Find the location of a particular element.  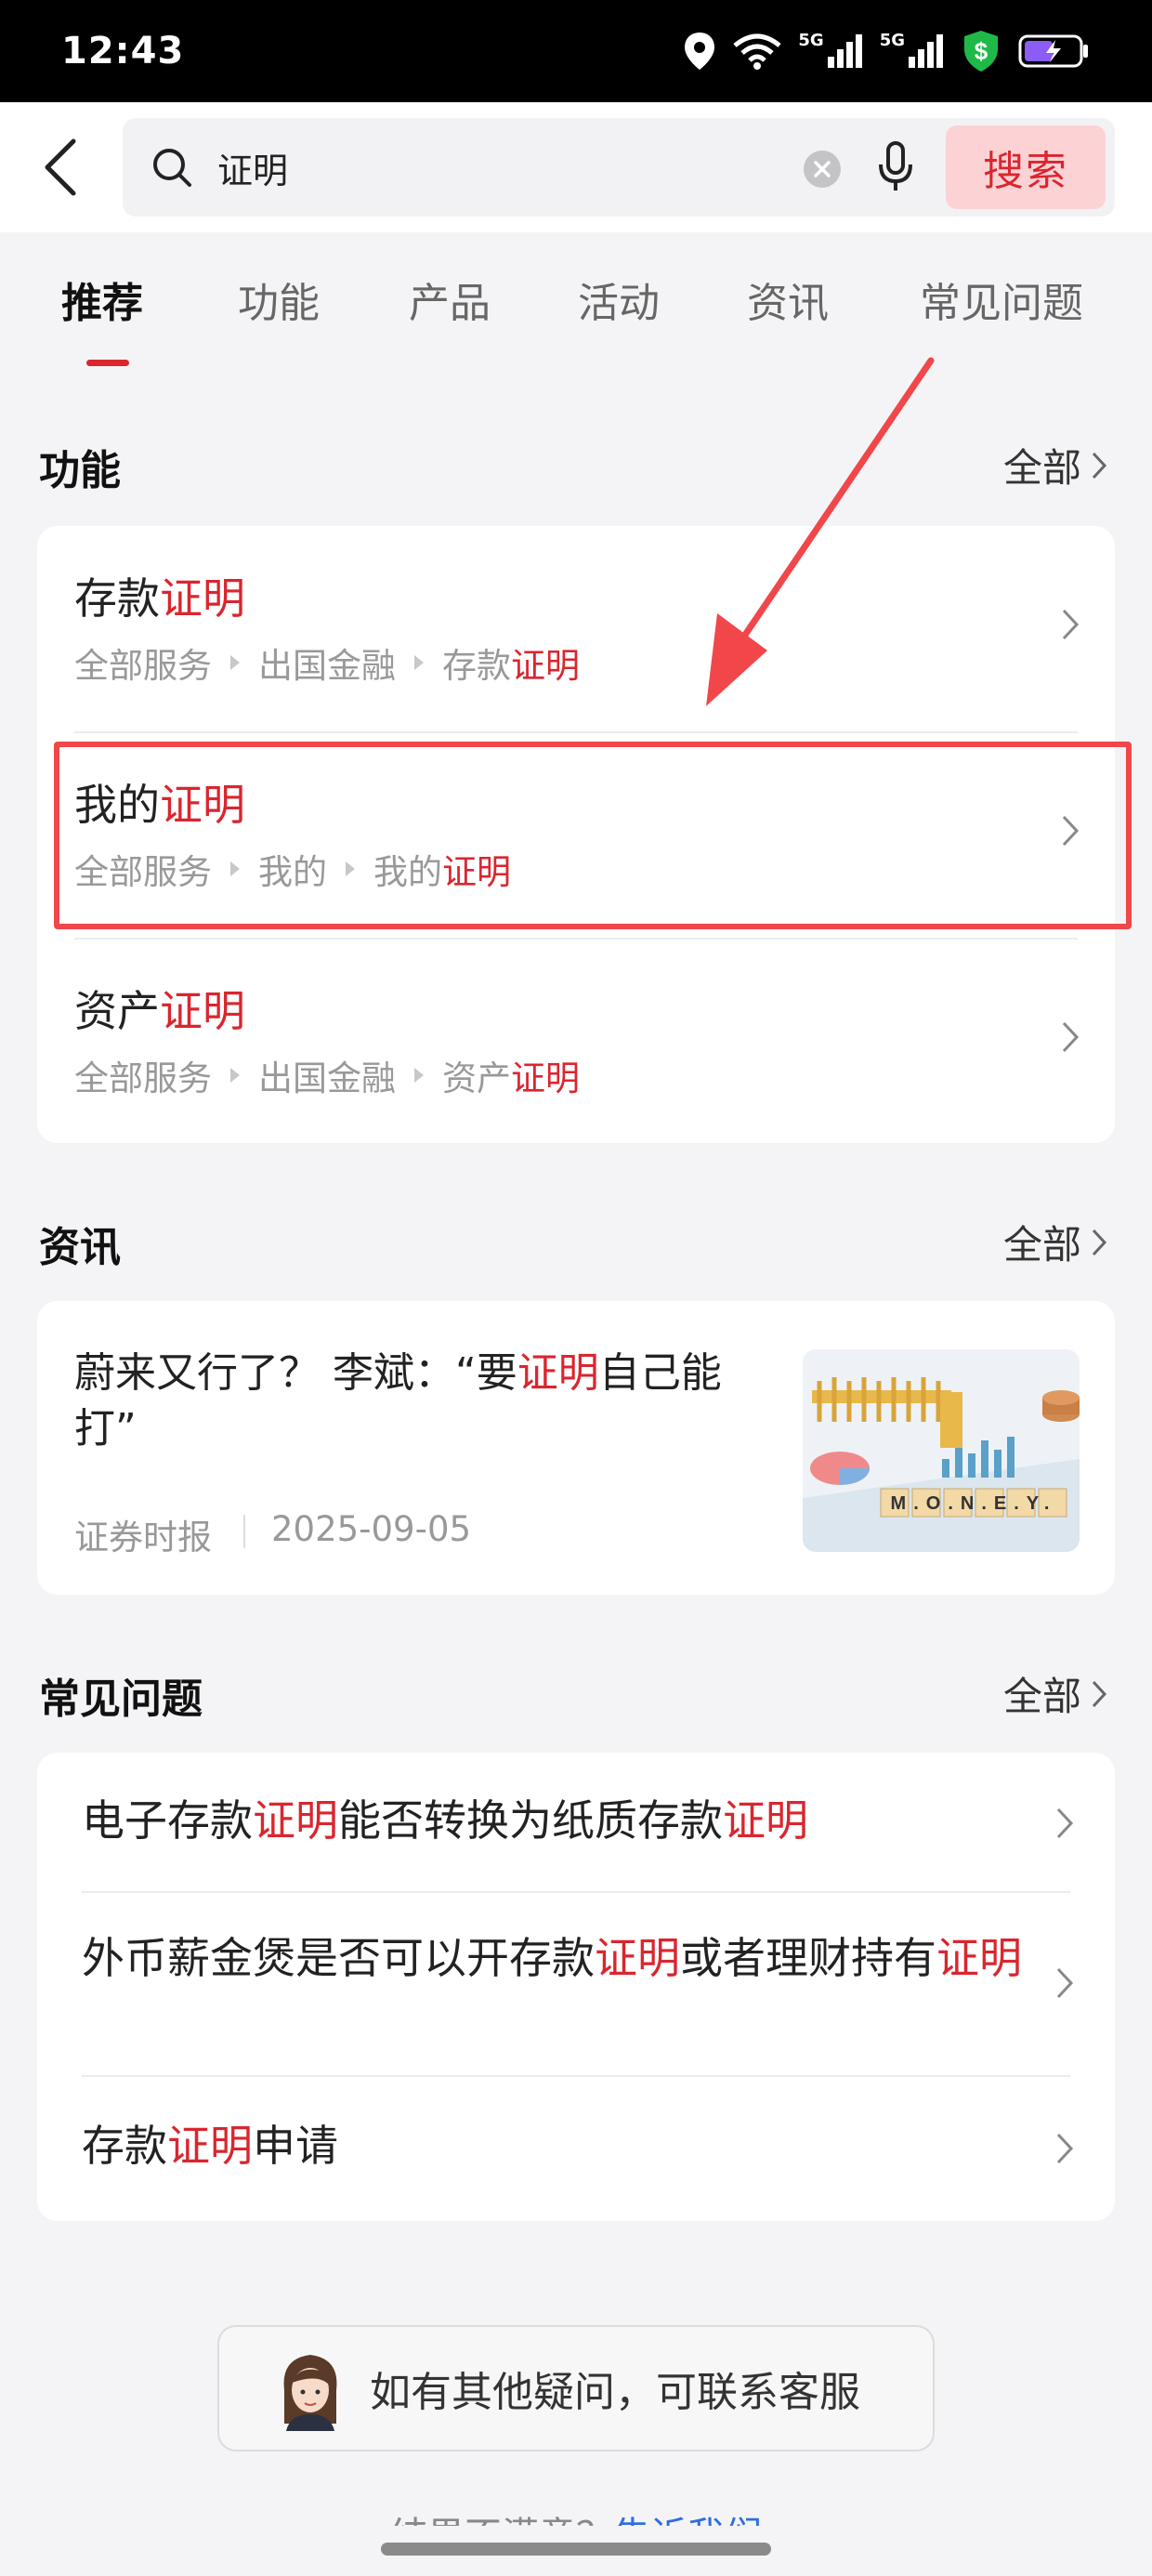

feedback-prompt: 结果不满意？告诉我们 is located at coordinates (576, 2515).